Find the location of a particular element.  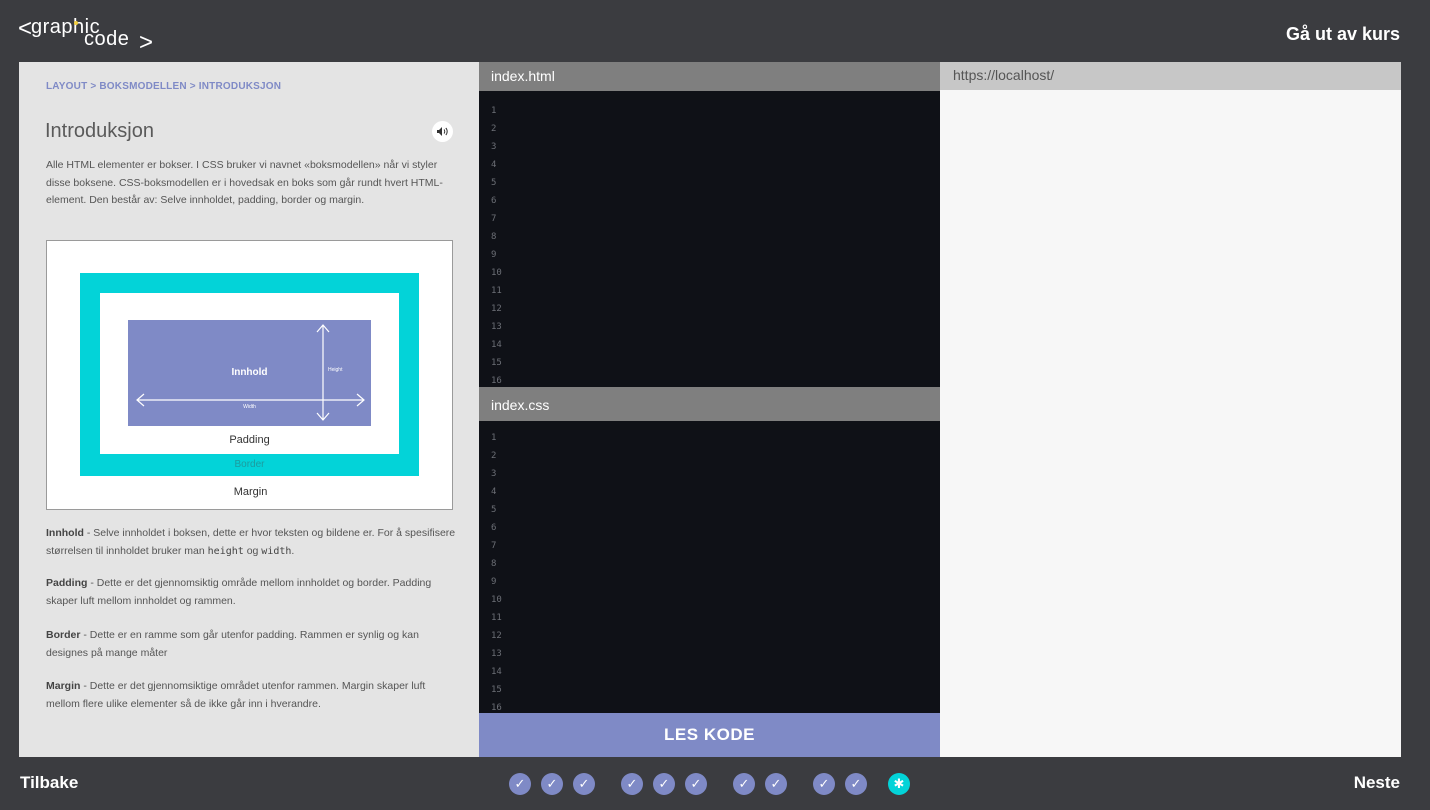

logo-dot is located at coordinates (76, 23).